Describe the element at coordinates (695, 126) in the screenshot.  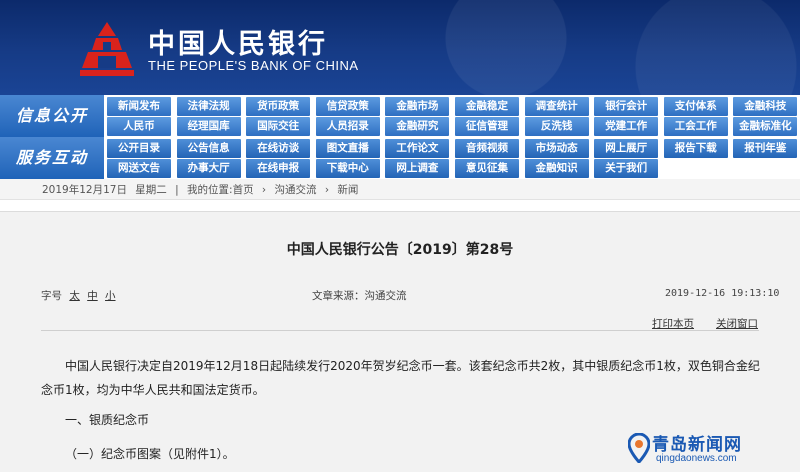
I see `row1-item: 工会工作` at that location.